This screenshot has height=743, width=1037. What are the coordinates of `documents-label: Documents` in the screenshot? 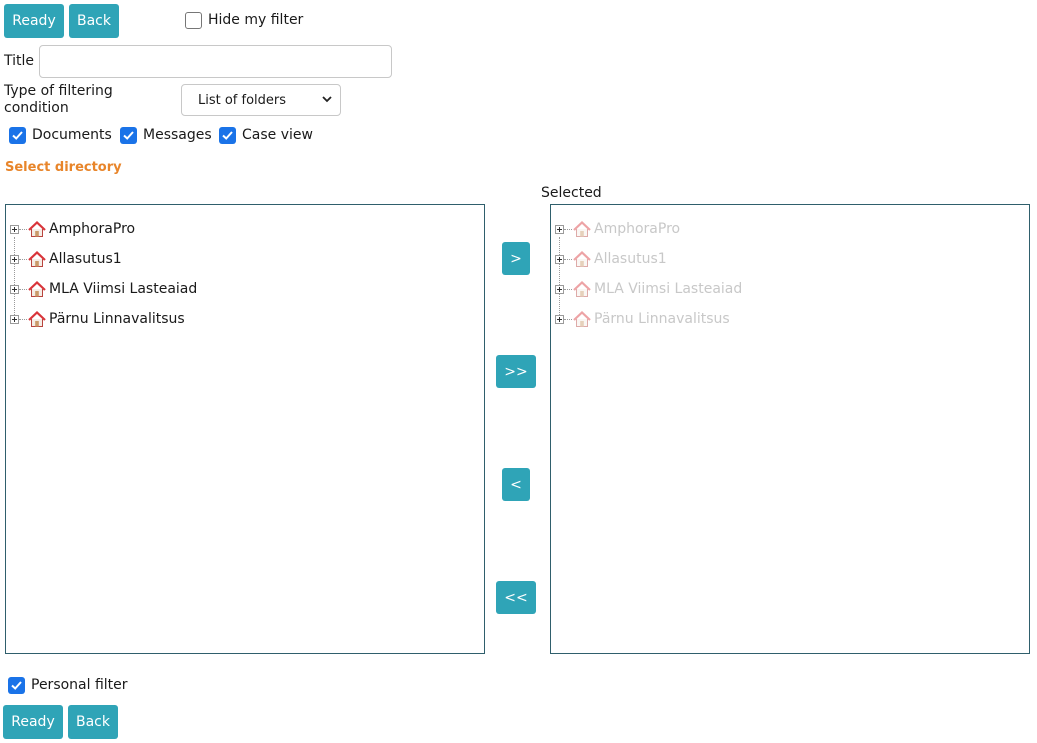 It's located at (72, 135).